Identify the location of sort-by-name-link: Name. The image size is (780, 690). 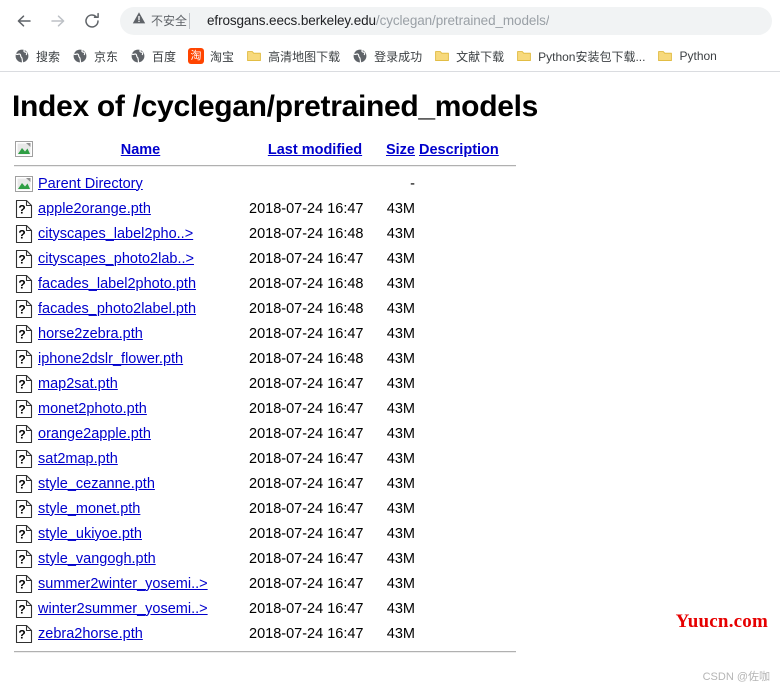
(141, 150).